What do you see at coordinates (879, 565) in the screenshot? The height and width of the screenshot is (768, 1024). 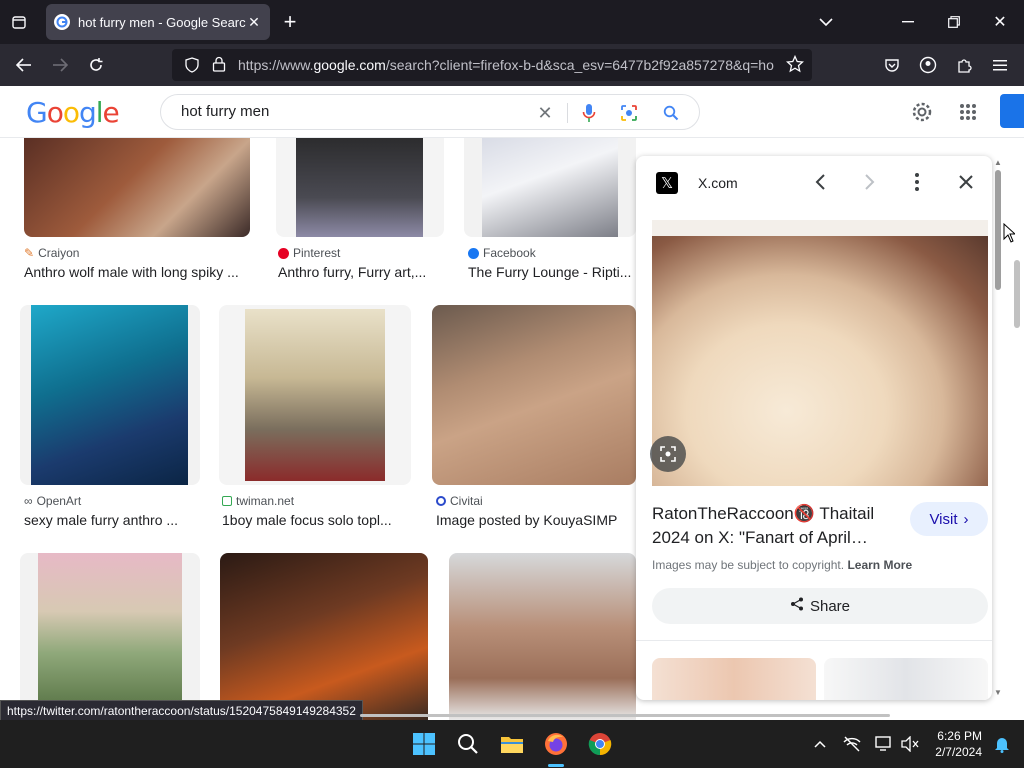 I see `learn-more-link: Learn More` at bounding box center [879, 565].